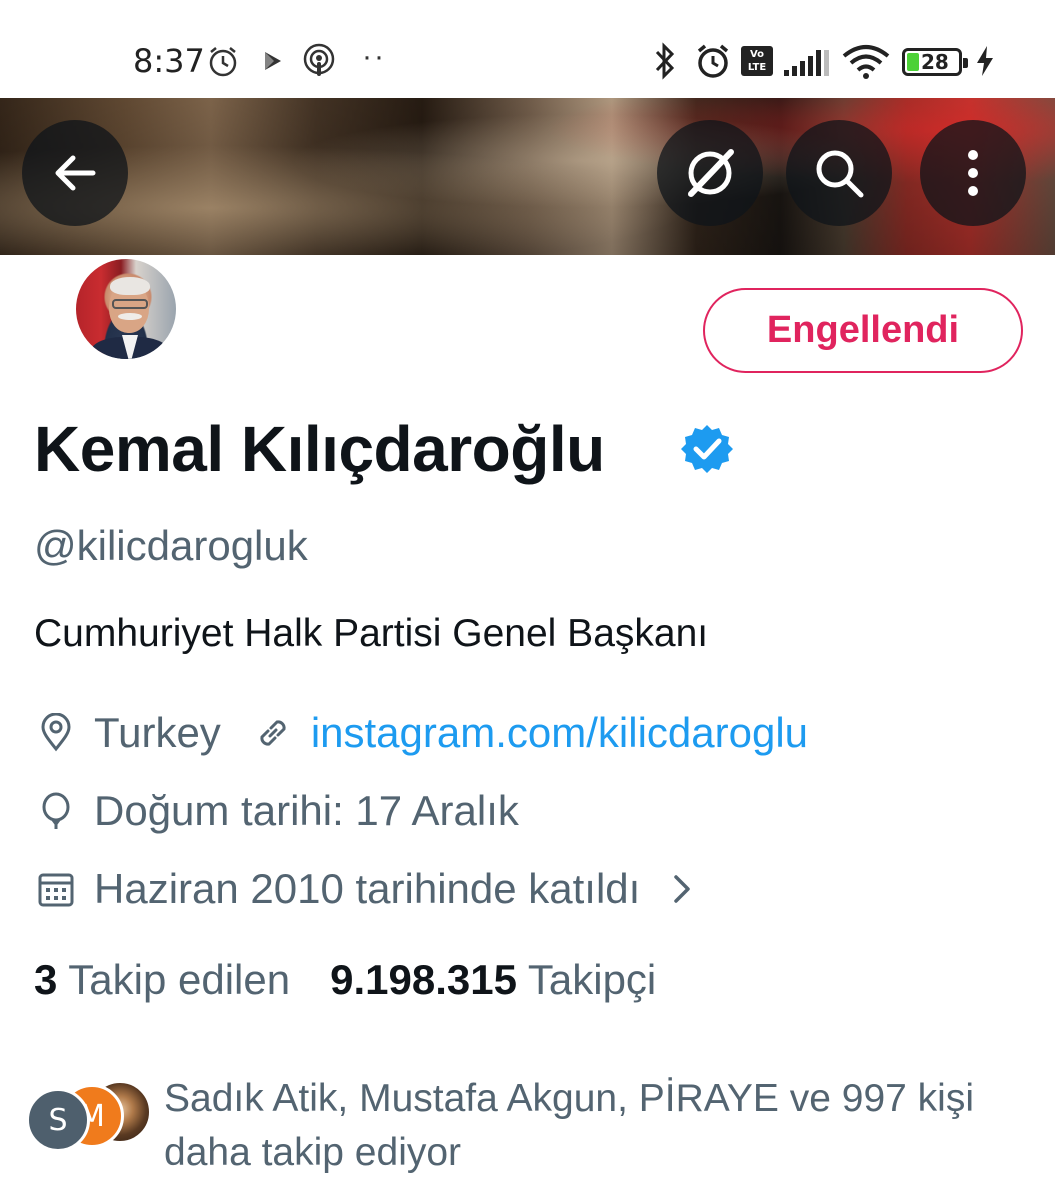 The height and width of the screenshot is (1200, 1055). I want to click on following-link: 3 Takip edilen, so click(162, 979).